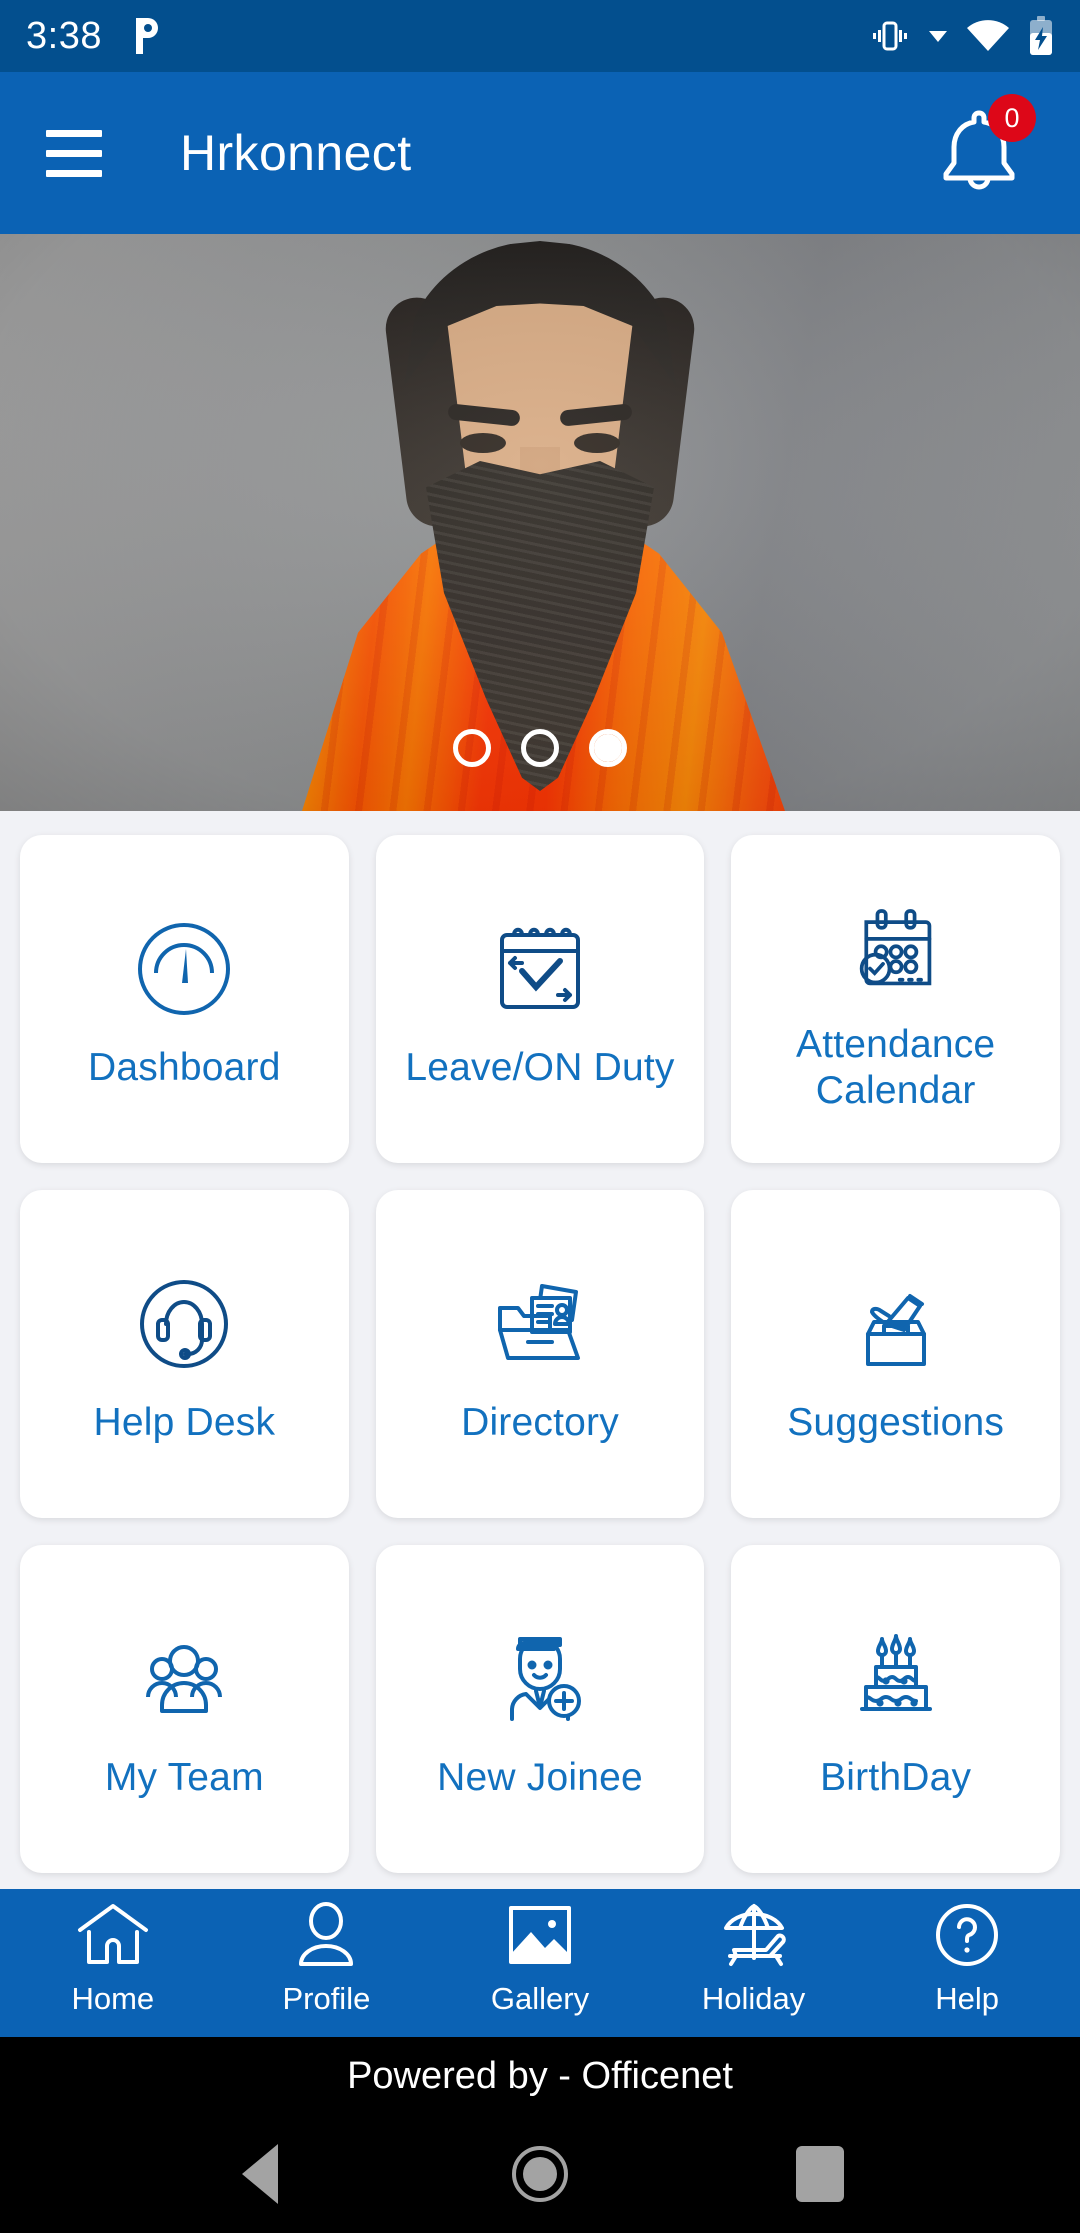  Describe the element at coordinates (895, 1067) in the screenshot. I see `tile-label: Attendance Calendar` at that location.